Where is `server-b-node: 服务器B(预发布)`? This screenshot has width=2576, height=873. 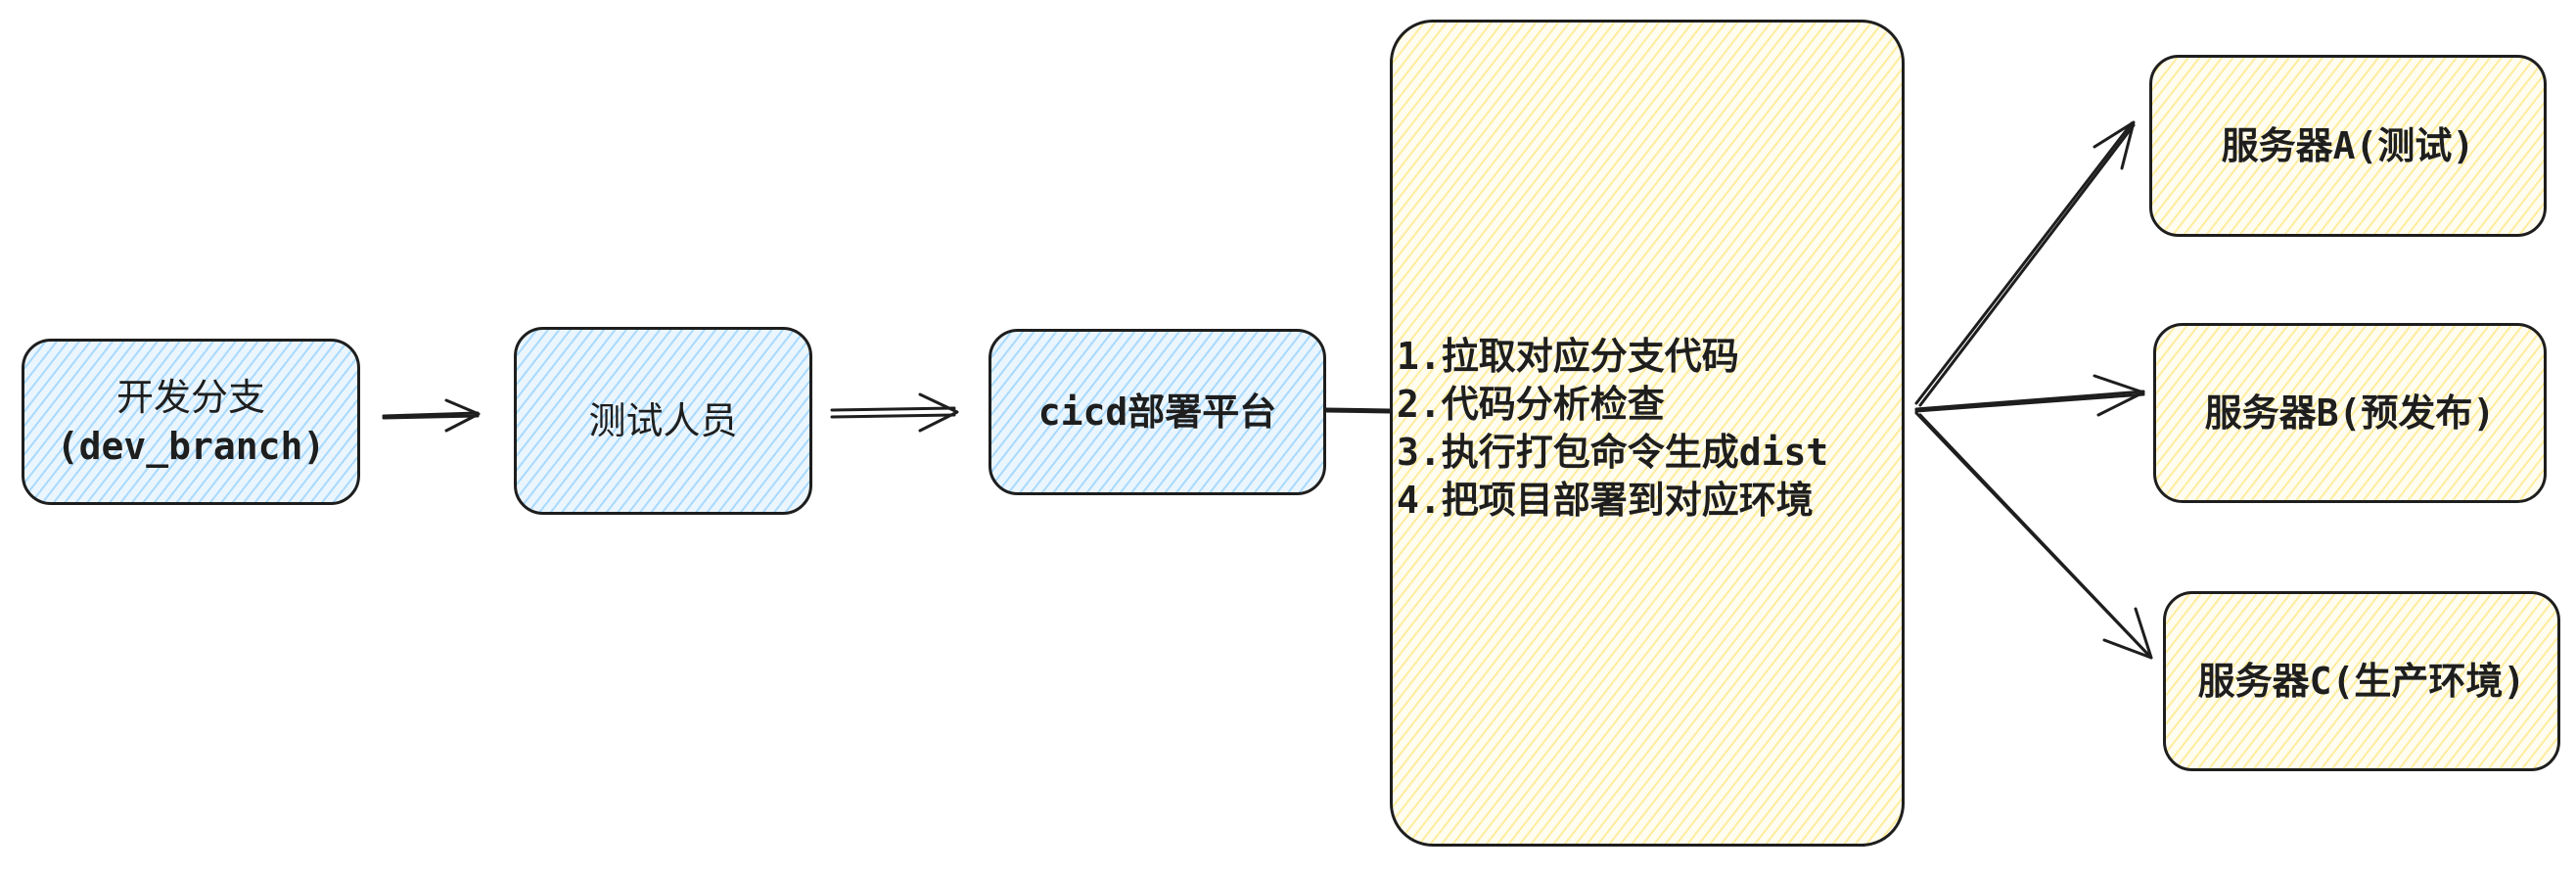 server-b-node: 服务器B(预发布) is located at coordinates (2350, 413).